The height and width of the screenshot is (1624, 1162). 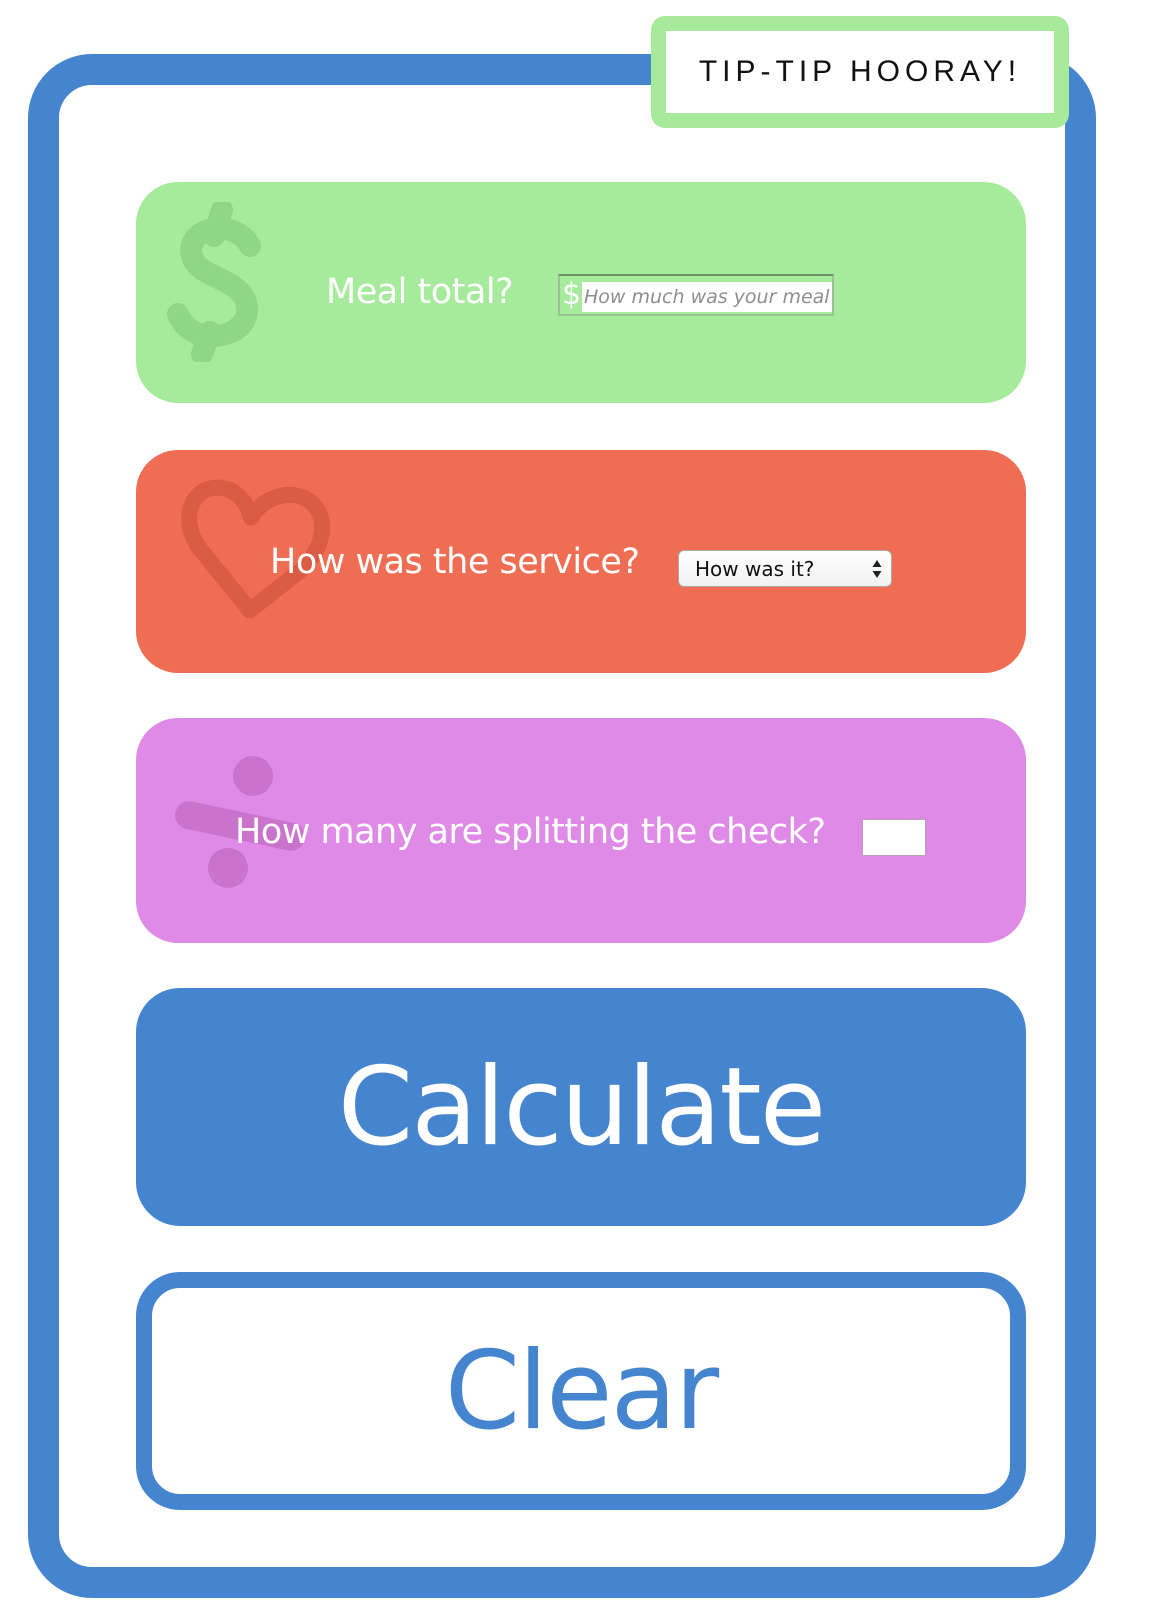 I want to click on select-arrows-icon, so click(x=877, y=569).